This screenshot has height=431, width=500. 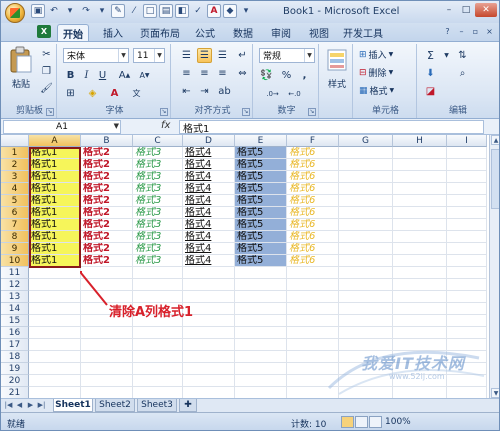 I want to click on align-top-icon: ☰, so click(x=186, y=55).